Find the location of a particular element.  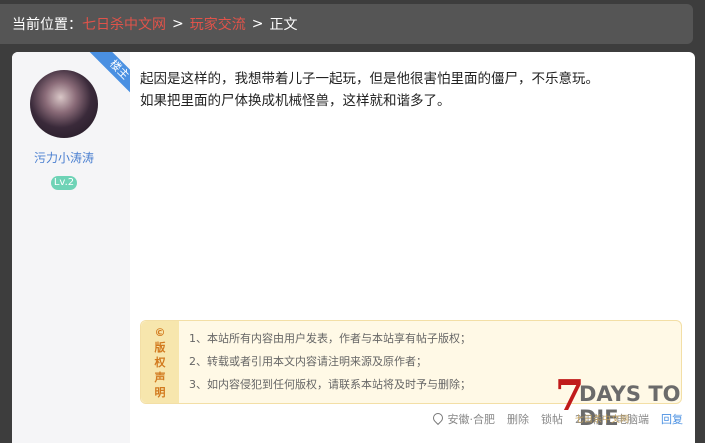

copyright-line: 1、本站所有内容由用户发表，作者与本站享有帖子版权； is located at coordinates (330, 338).